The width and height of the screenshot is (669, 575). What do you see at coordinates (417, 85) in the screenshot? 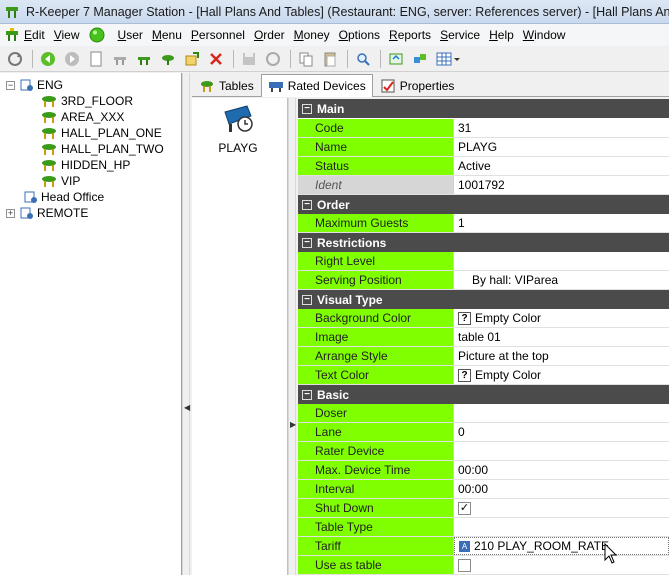
I see `tab-properties: Properties` at bounding box center [417, 85].